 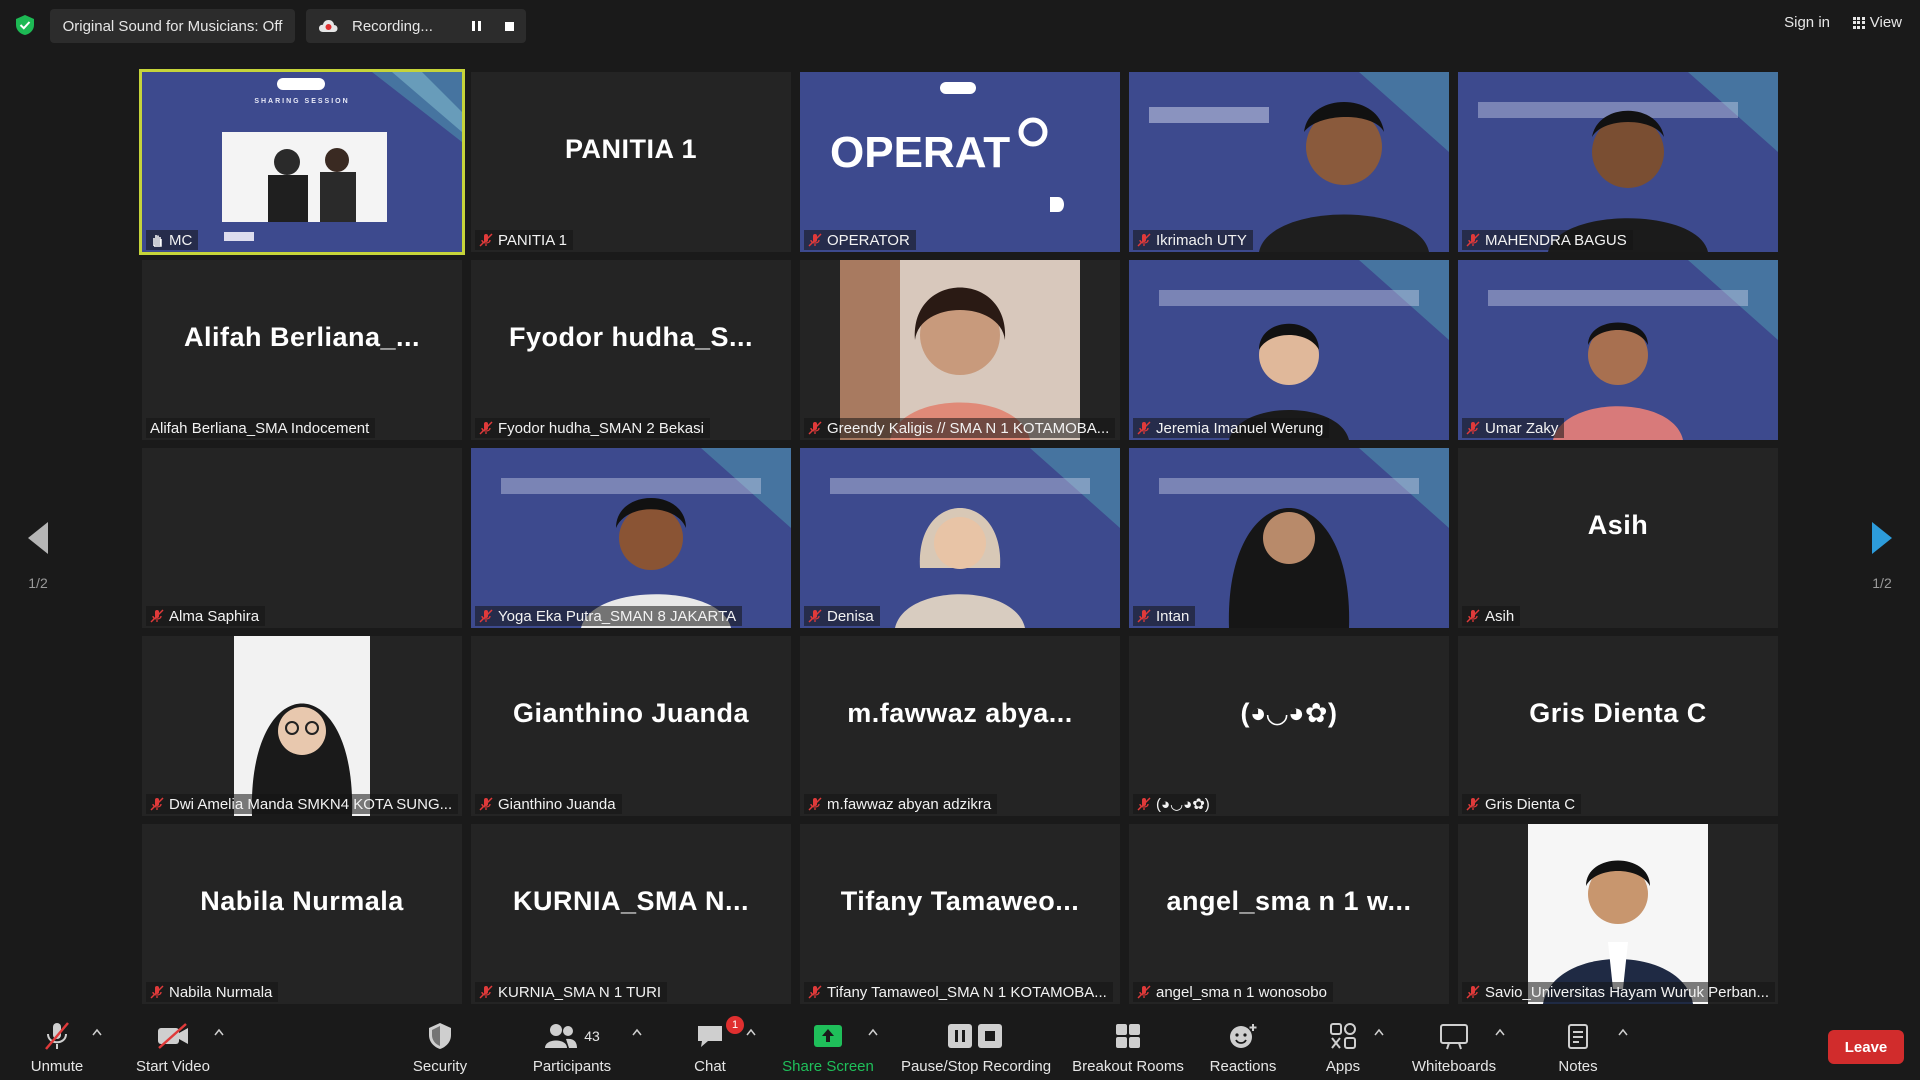 I want to click on previous-page-button: 1/2, so click(x=38, y=555).